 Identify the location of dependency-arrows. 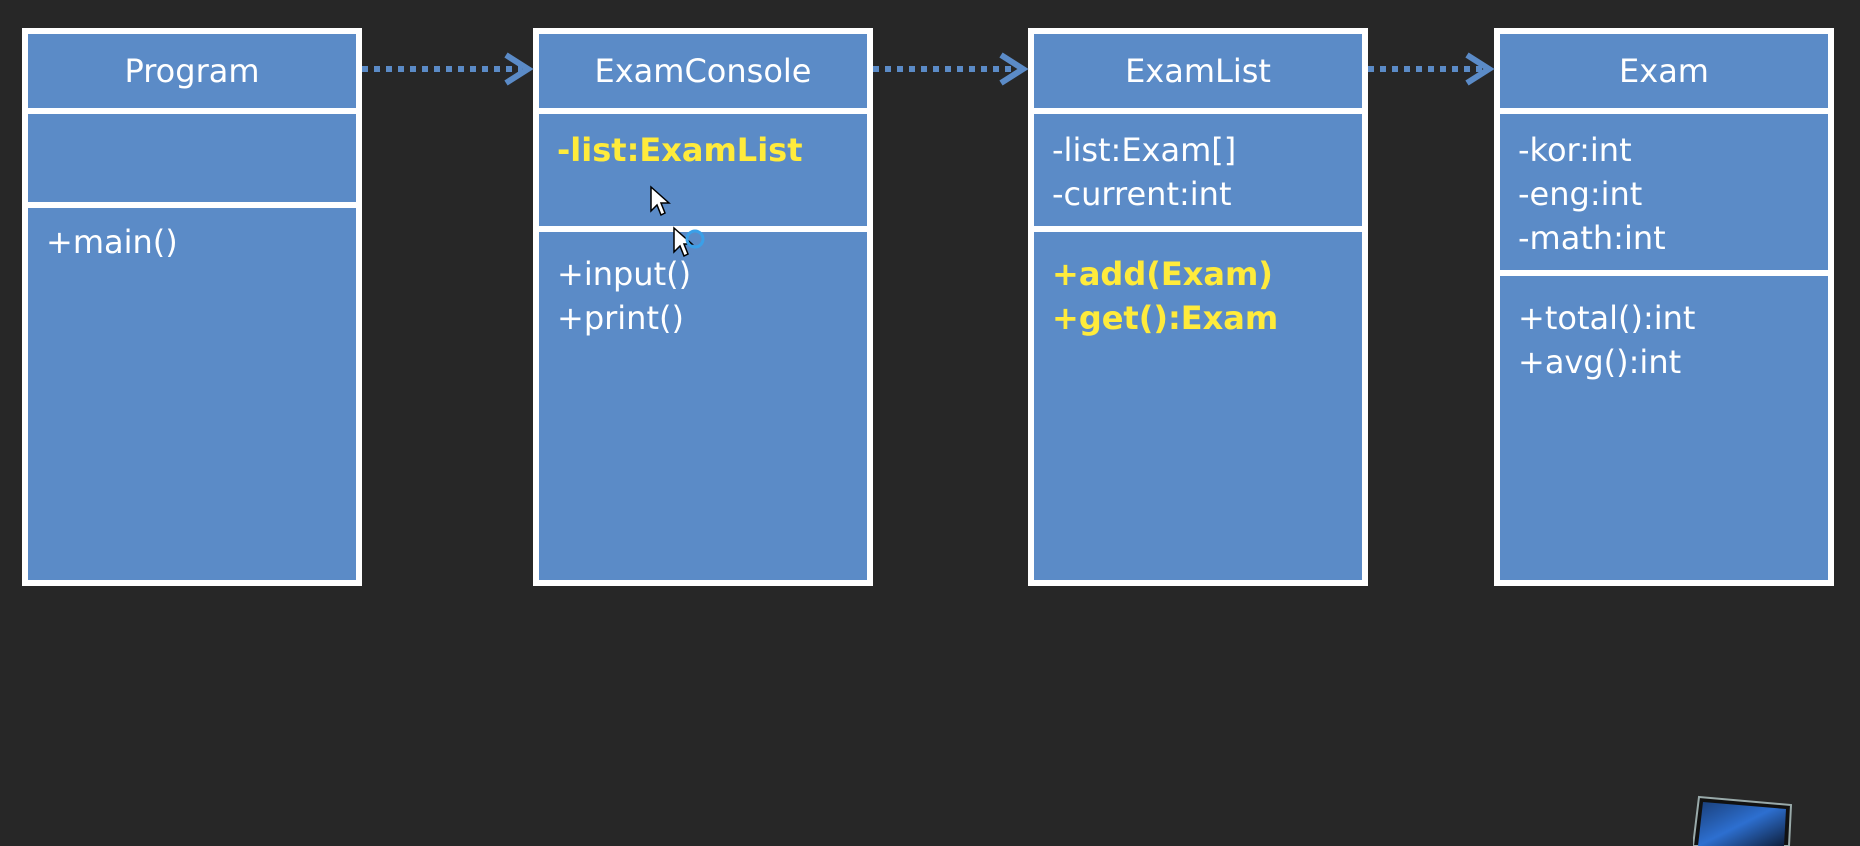
(928, 69).